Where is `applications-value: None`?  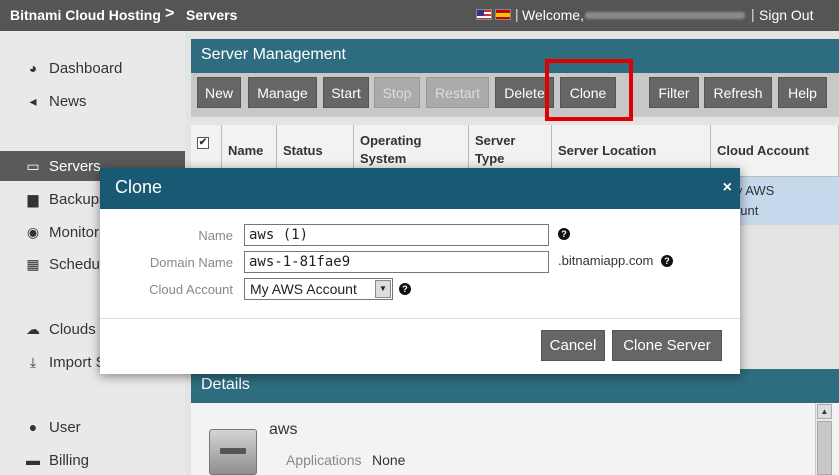
applications-value: None is located at coordinates (389, 460).